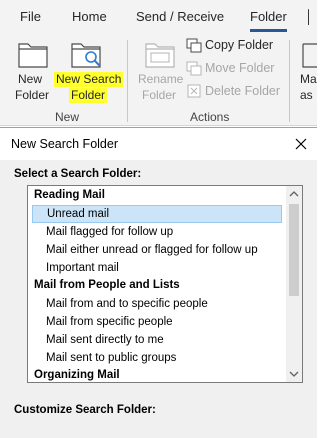 The height and width of the screenshot is (438, 320). Describe the element at coordinates (33, 55) in the screenshot. I see `folder-icon` at that location.